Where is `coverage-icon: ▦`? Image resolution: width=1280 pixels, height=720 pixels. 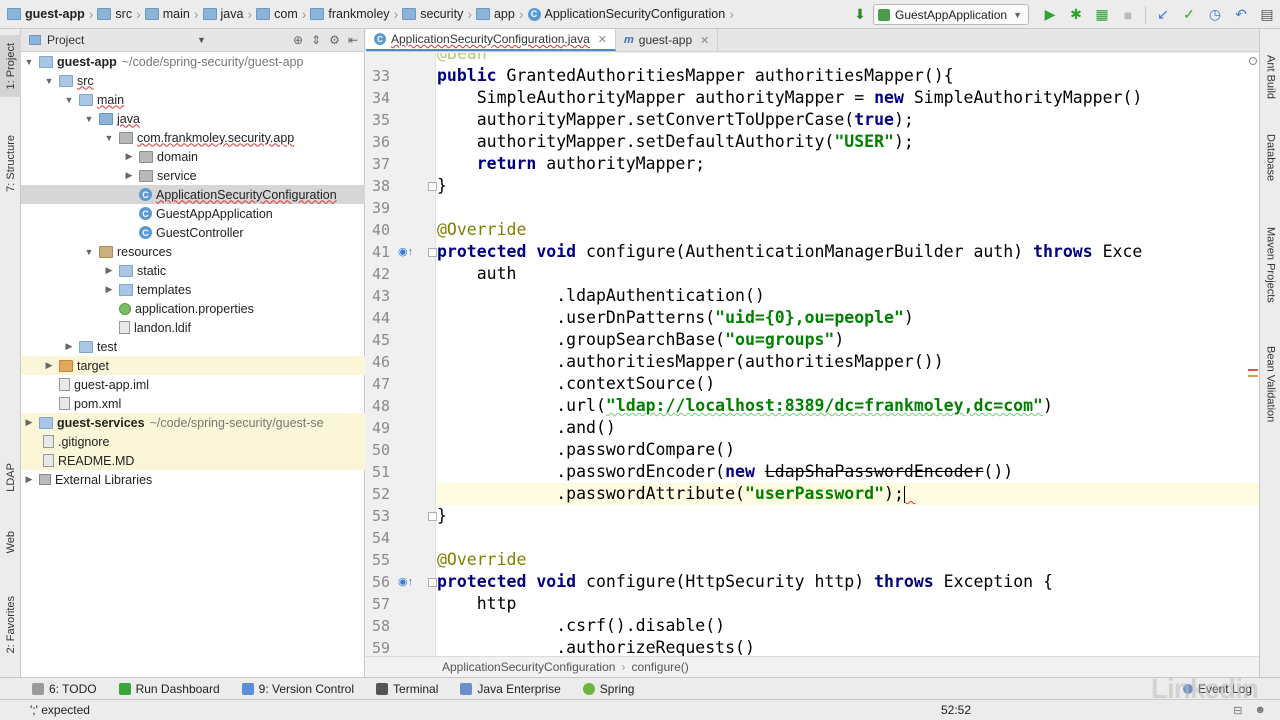 coverage-icon: ▦ is located at coordinates (1102, 15).